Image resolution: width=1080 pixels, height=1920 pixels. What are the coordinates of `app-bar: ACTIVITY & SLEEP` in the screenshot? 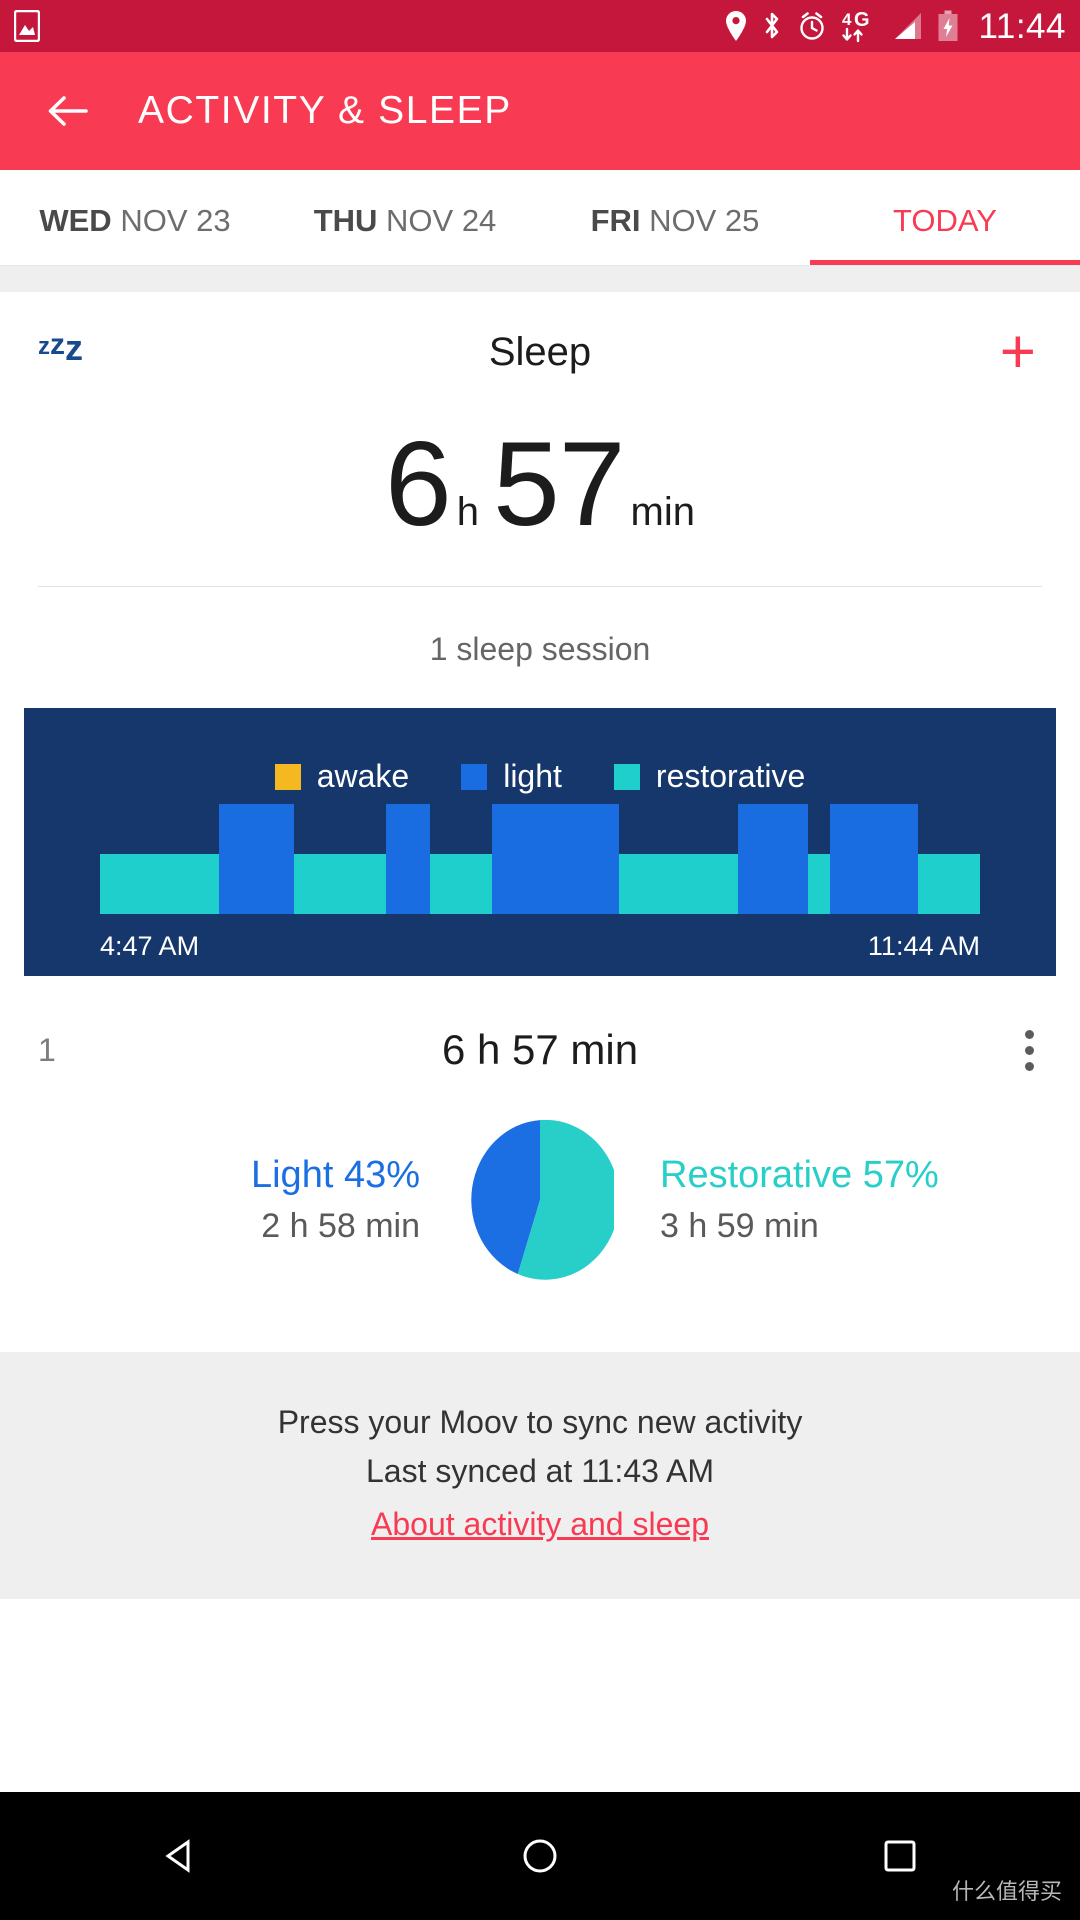 It's located at (540, 111).